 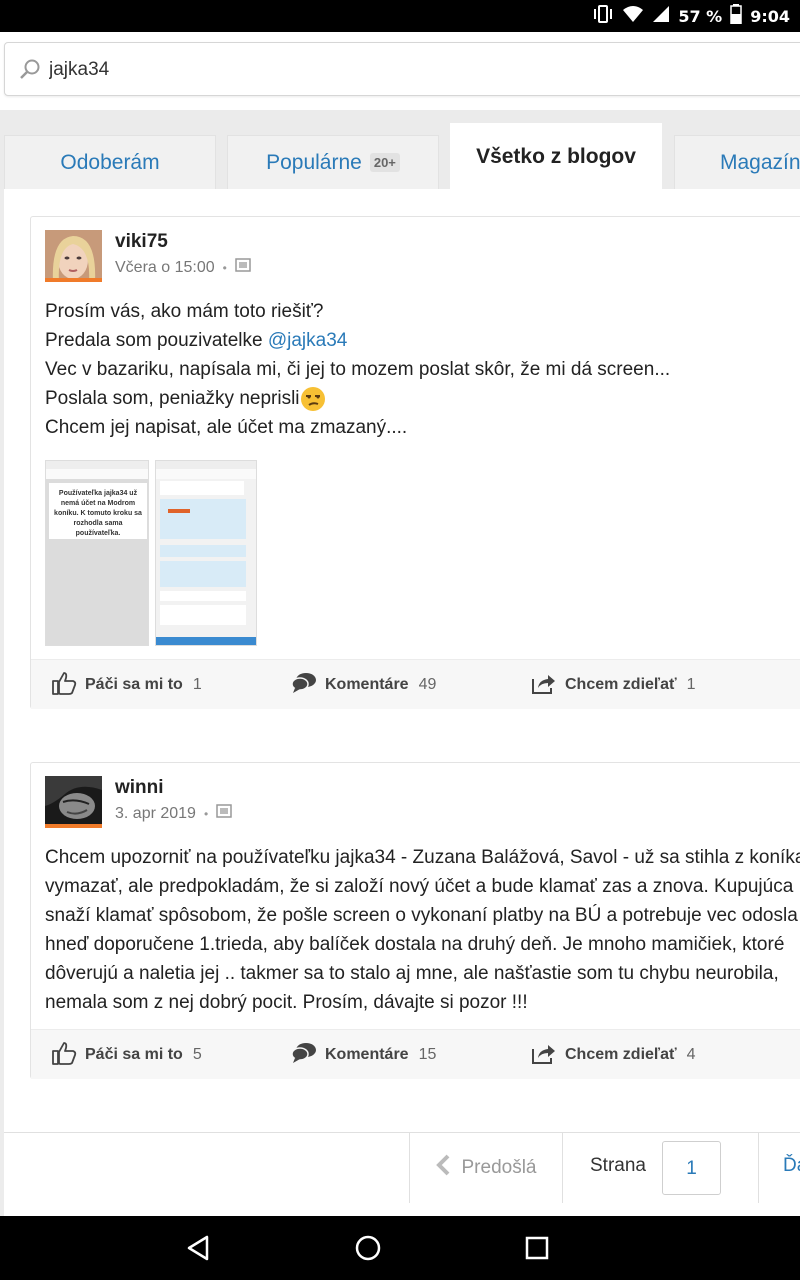 I want to click on like-button: Páči sa mi to 1, so click(x=126, y=685).